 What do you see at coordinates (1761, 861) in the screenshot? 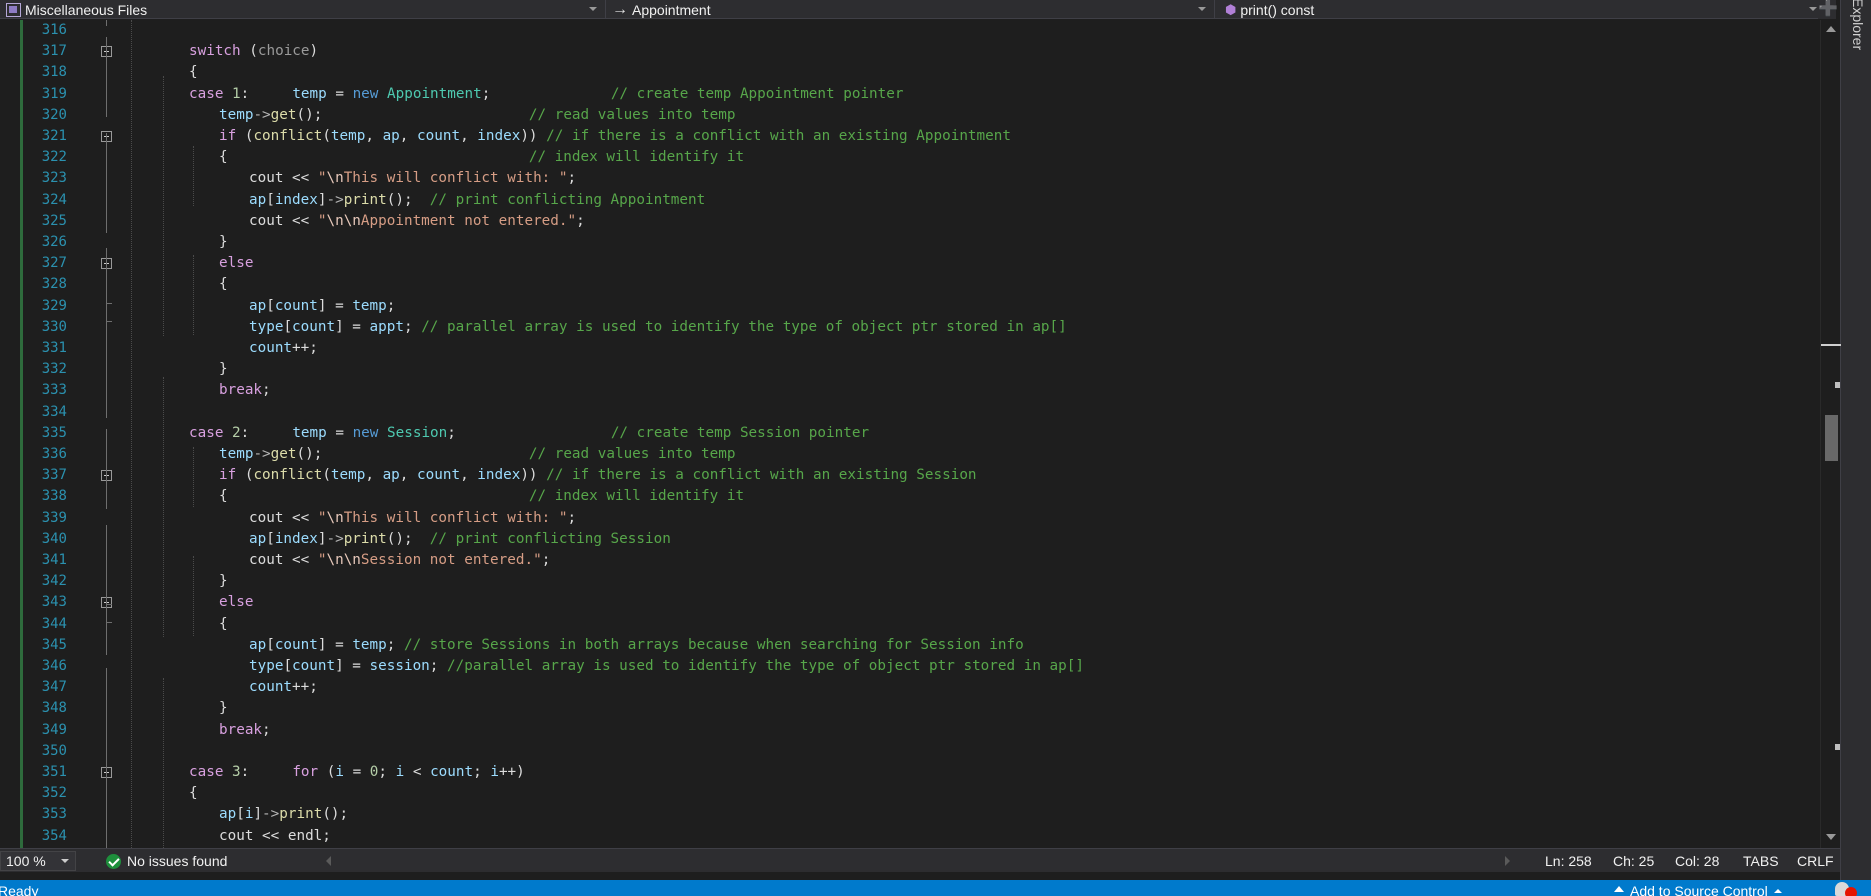
I see `indentation-mode: TABS` at bounding box center [1761, 861].